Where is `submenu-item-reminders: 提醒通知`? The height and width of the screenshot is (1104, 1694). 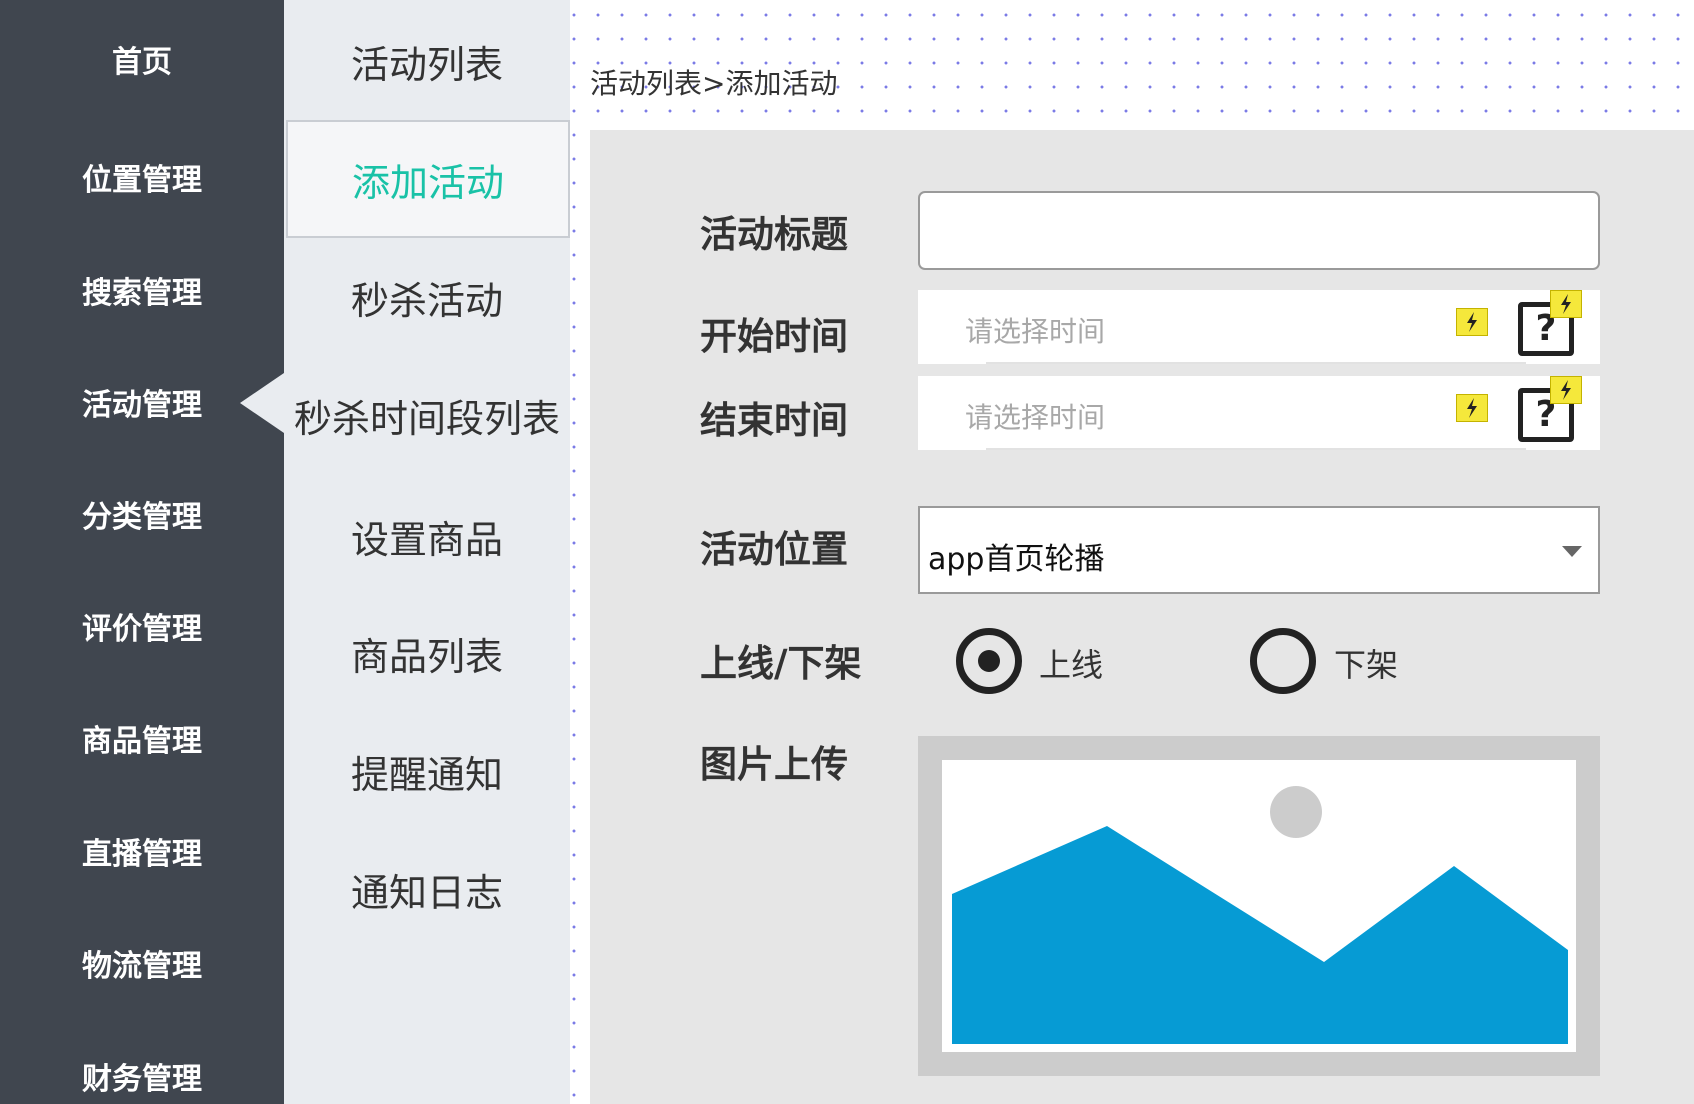 submenu-item-reminders: 提醒通知 is located at coordinates (427, 771).